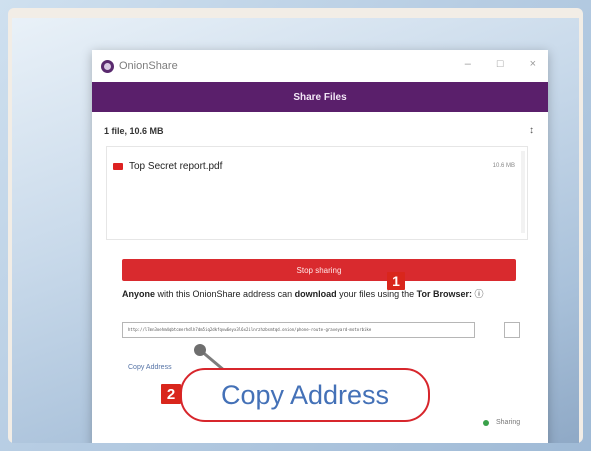  I want to click on status-dot-icon, so click(486, 422).